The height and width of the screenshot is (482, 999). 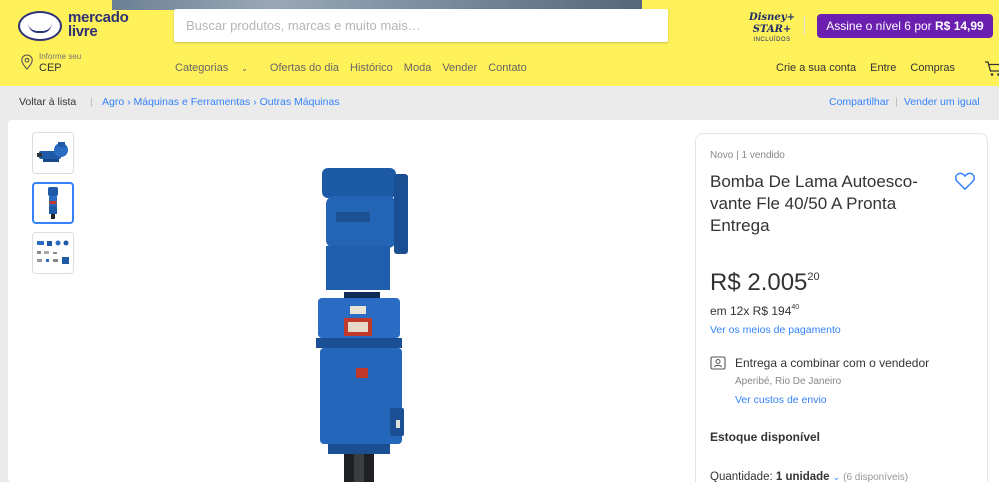 What do you see at coordinates (795, 307) in the screenshot?
I see `installments-cents: 40` at bounding box center [795, 307].